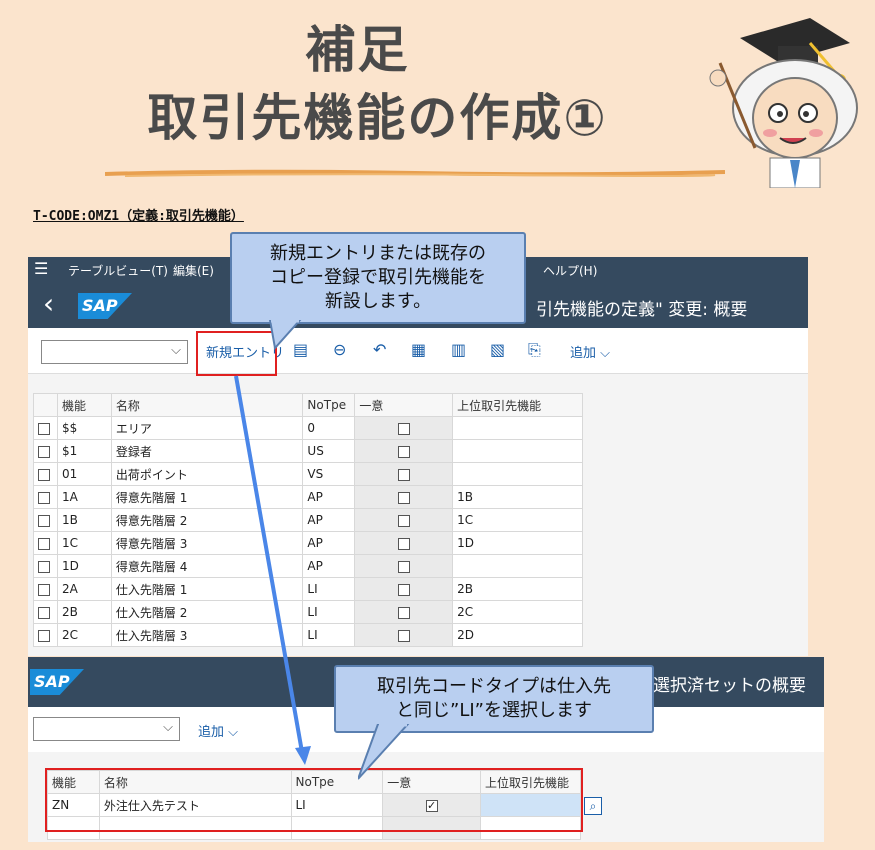 The width and height of the screenshot is (875, 850). I want to click on add-menu-label-2: 追加, so click(211, 732).